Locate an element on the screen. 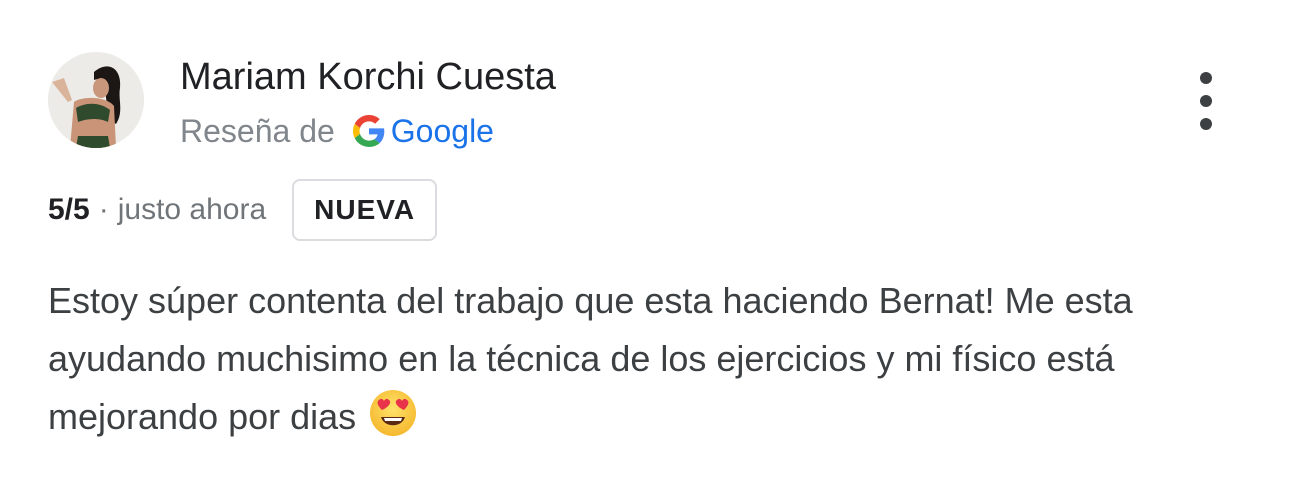 Image resolution: width=1290 pixels, height=479 pixels. review-meta: 5/5 · justo ahora NUEVA is located at coordinates (243, 210).